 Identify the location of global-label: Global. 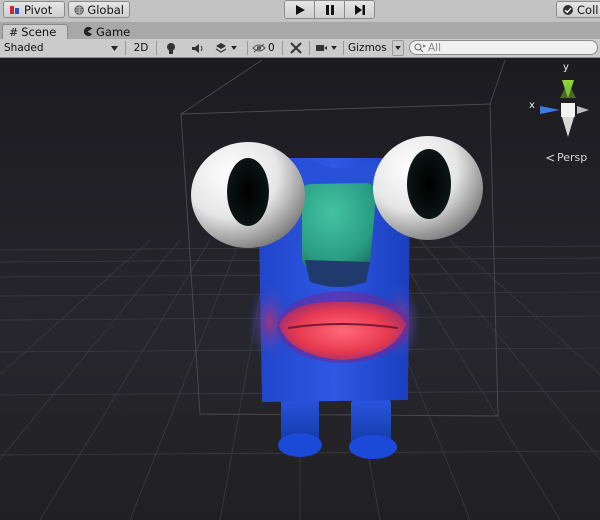
(105, 9).